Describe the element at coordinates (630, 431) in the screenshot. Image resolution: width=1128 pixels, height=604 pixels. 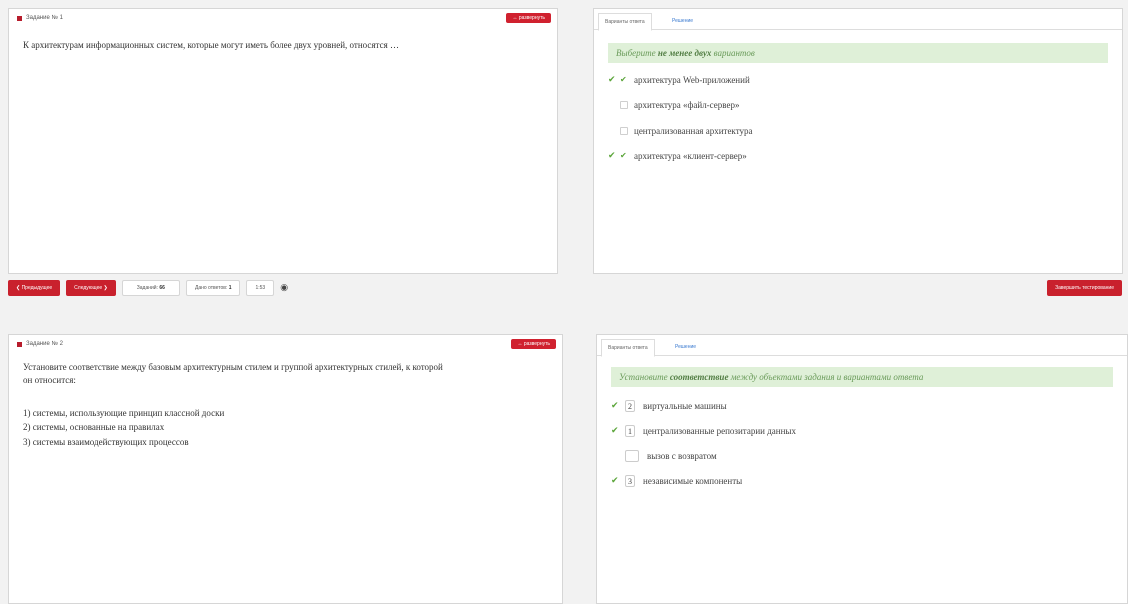
I see `match-number-box: 1` at that location.